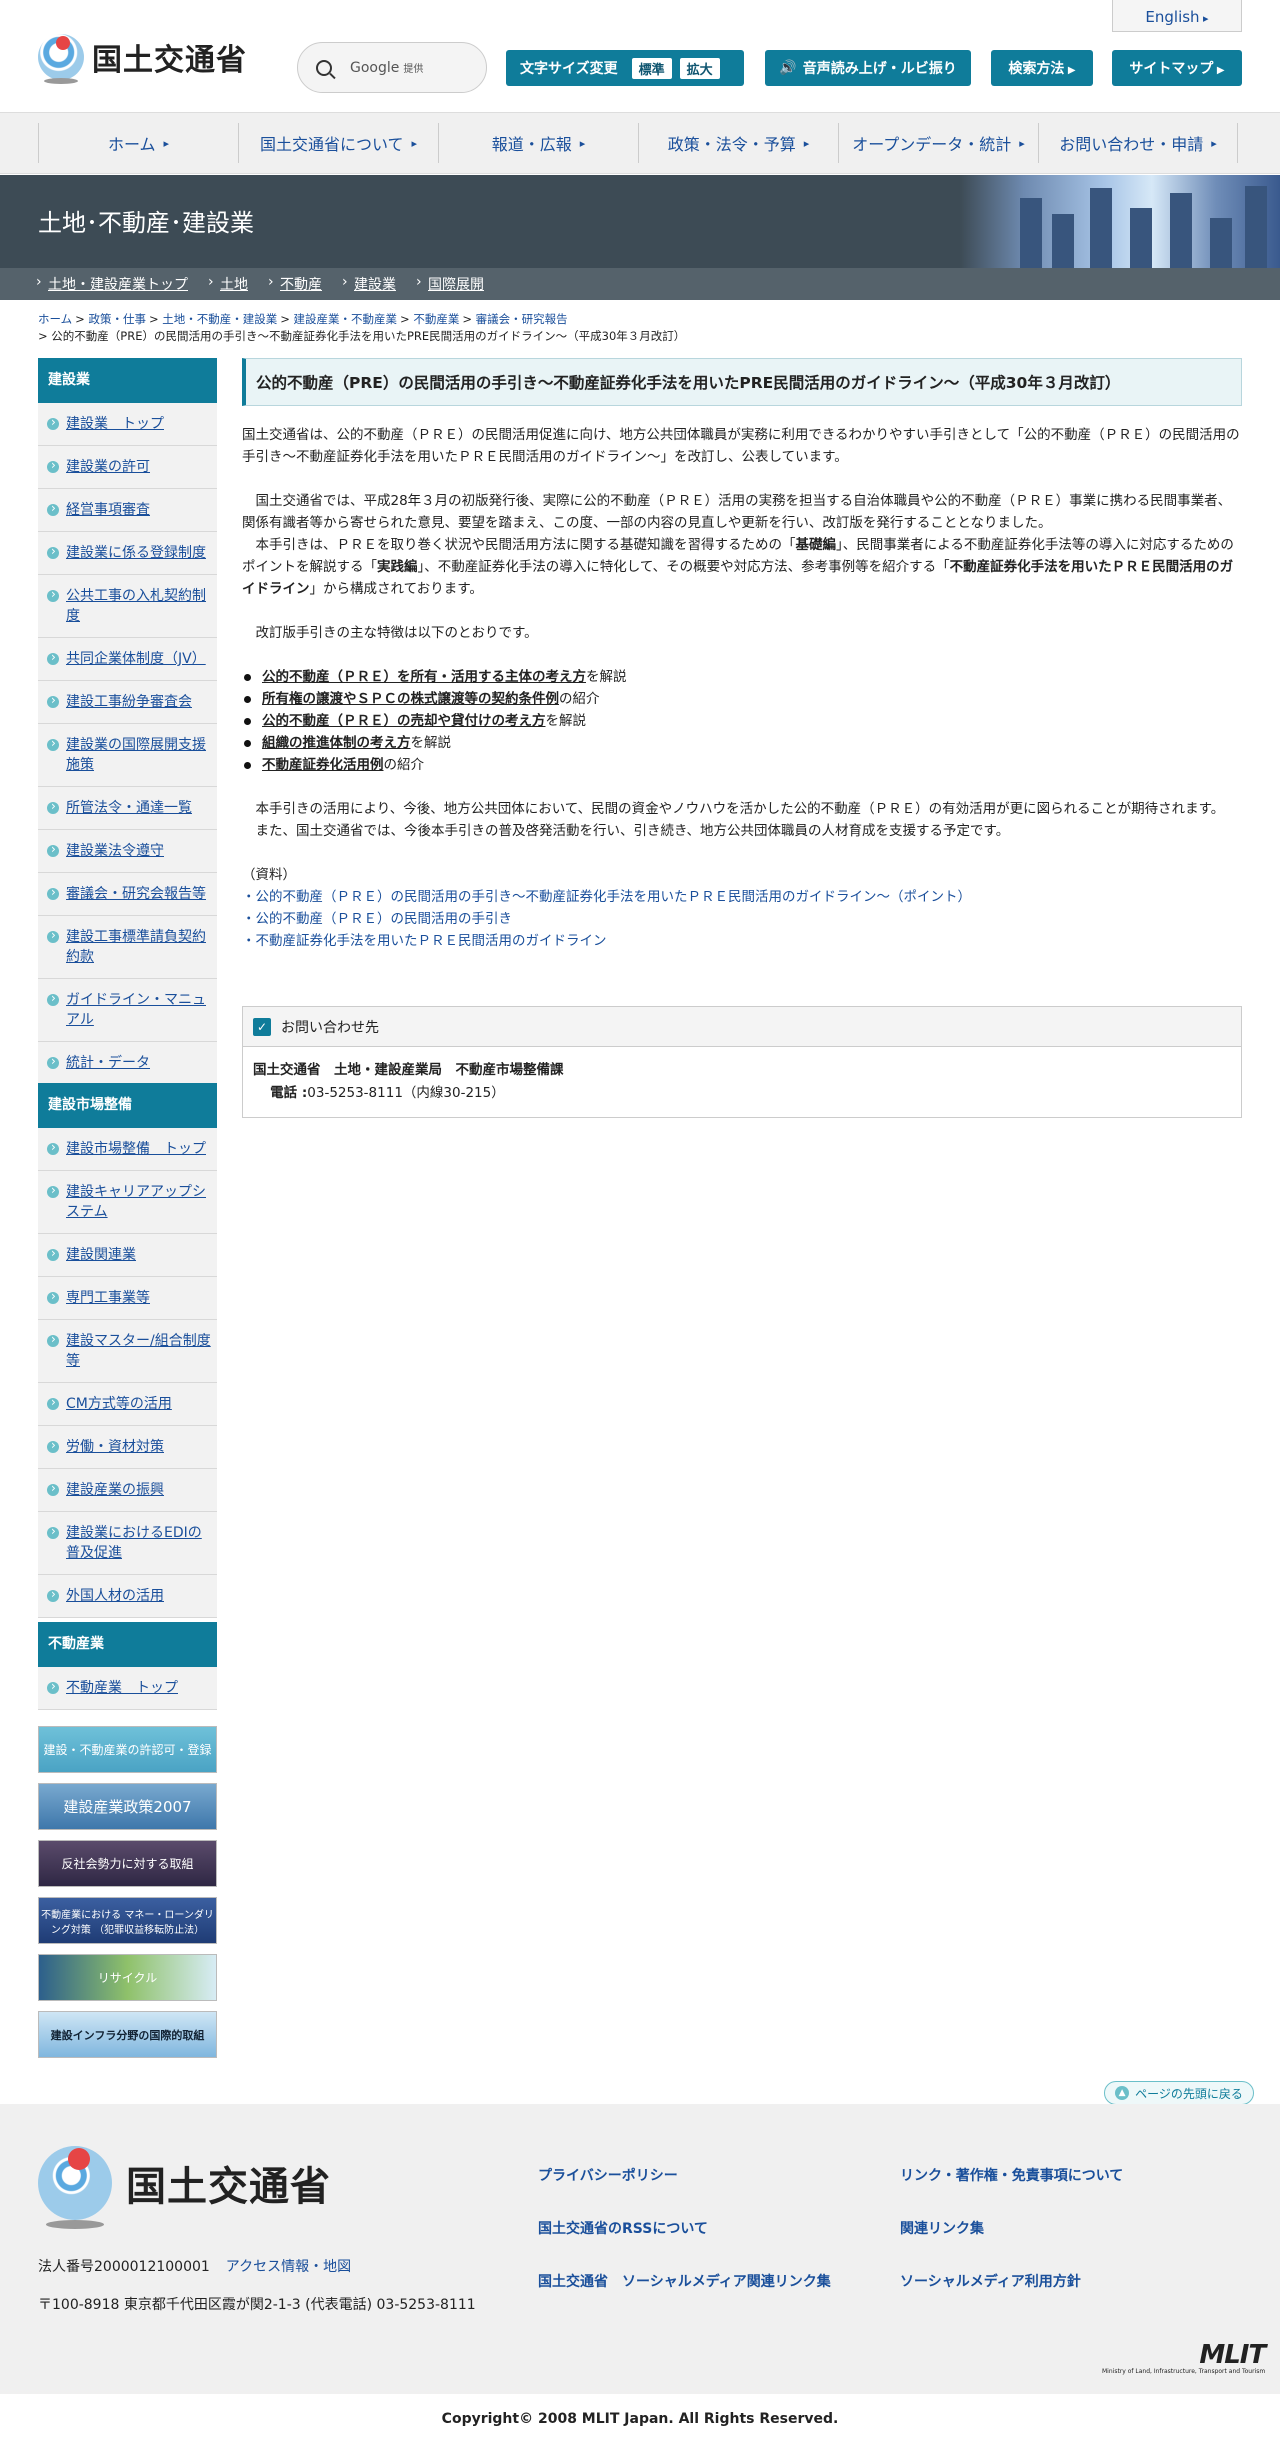 This screenshot has width=1280, height=2444. Describe the element at coordinates (127, 553) in the screenshot. I see `sidebar-item: 建設業に係る登録制度` at that location.